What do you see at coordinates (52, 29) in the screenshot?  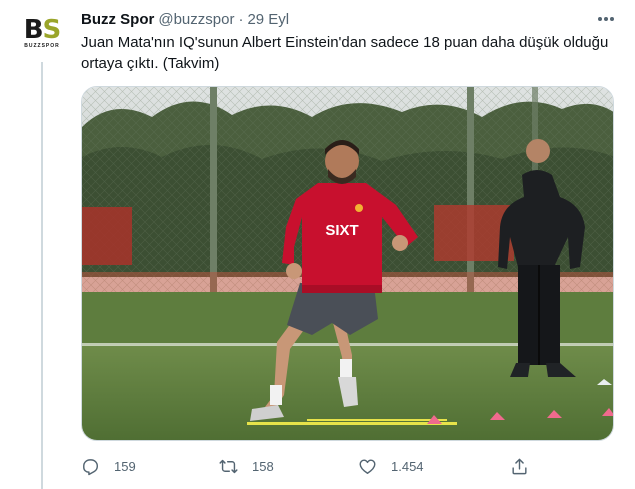 I see `avatar-logo-right: S` at bounding box center [52, 29].